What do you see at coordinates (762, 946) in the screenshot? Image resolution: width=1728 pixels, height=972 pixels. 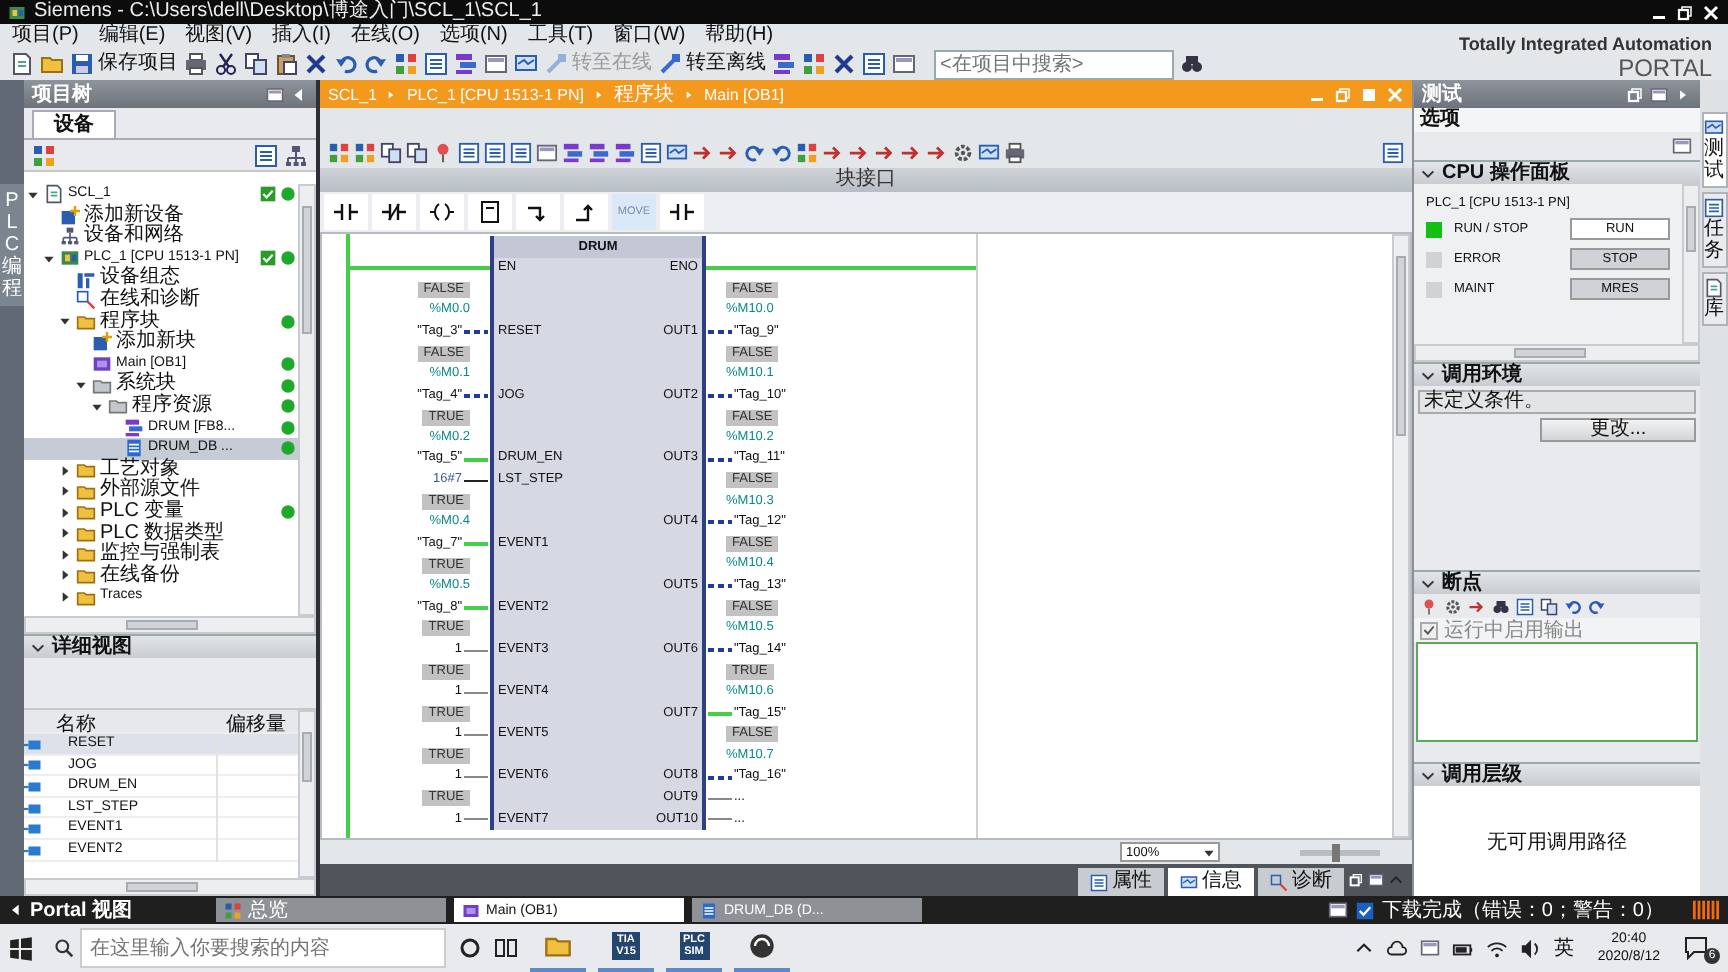 I see `media-icon` at bounding box center [762, 946].